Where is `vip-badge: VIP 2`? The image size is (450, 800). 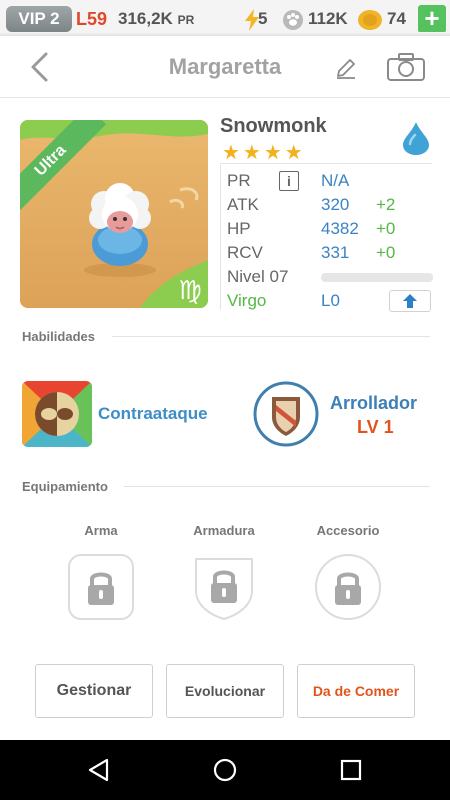 vip-badge: VIP 2 is located at coordinates (39, 19).